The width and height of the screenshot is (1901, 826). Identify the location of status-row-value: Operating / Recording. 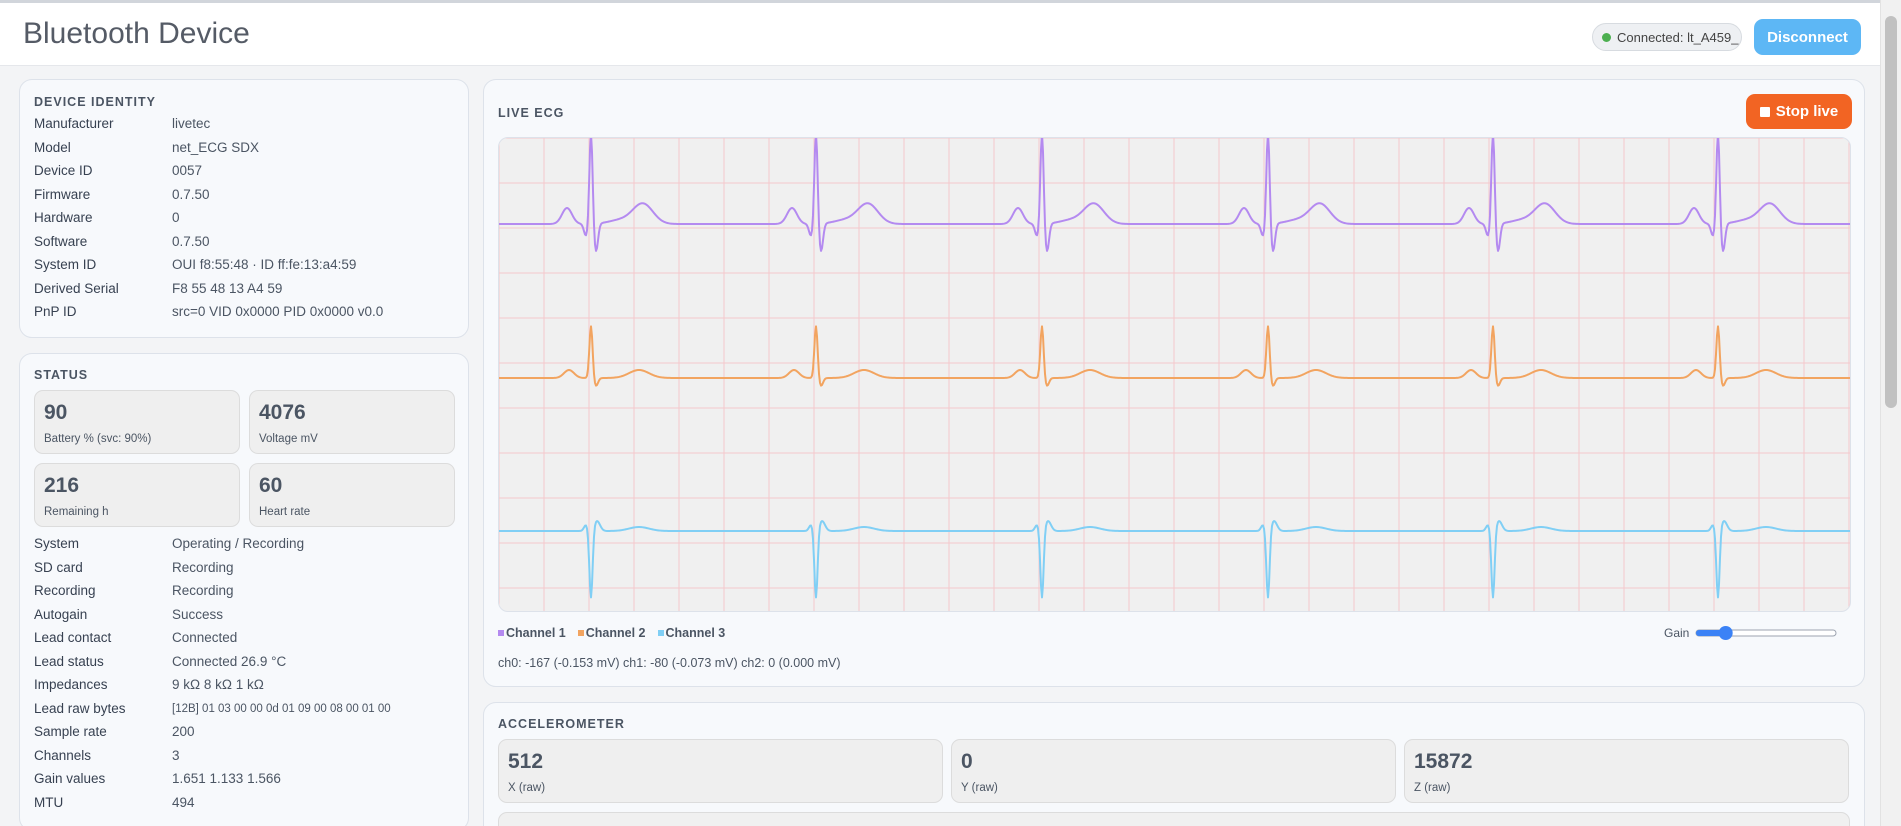
(238, 543).